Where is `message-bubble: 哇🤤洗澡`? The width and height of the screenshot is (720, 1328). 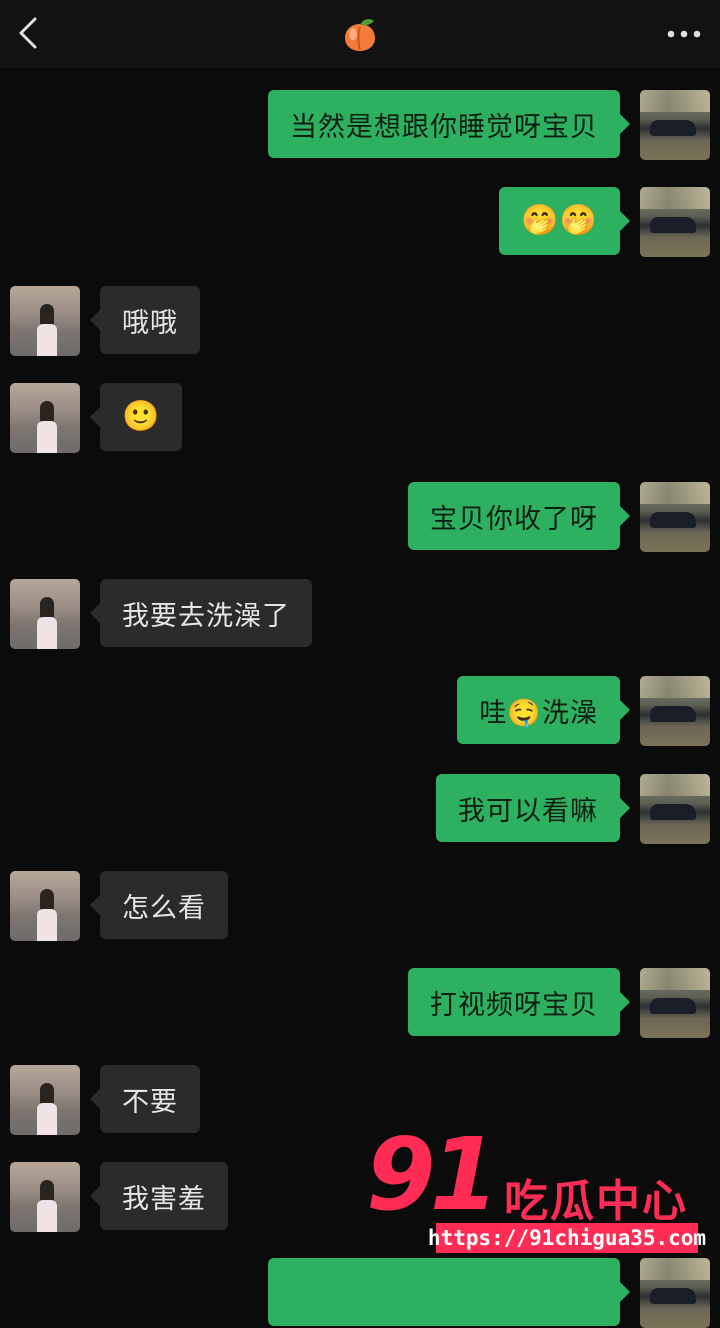 message-bubble: 哇🤤洗澡 is located at coordinates (543, 710).